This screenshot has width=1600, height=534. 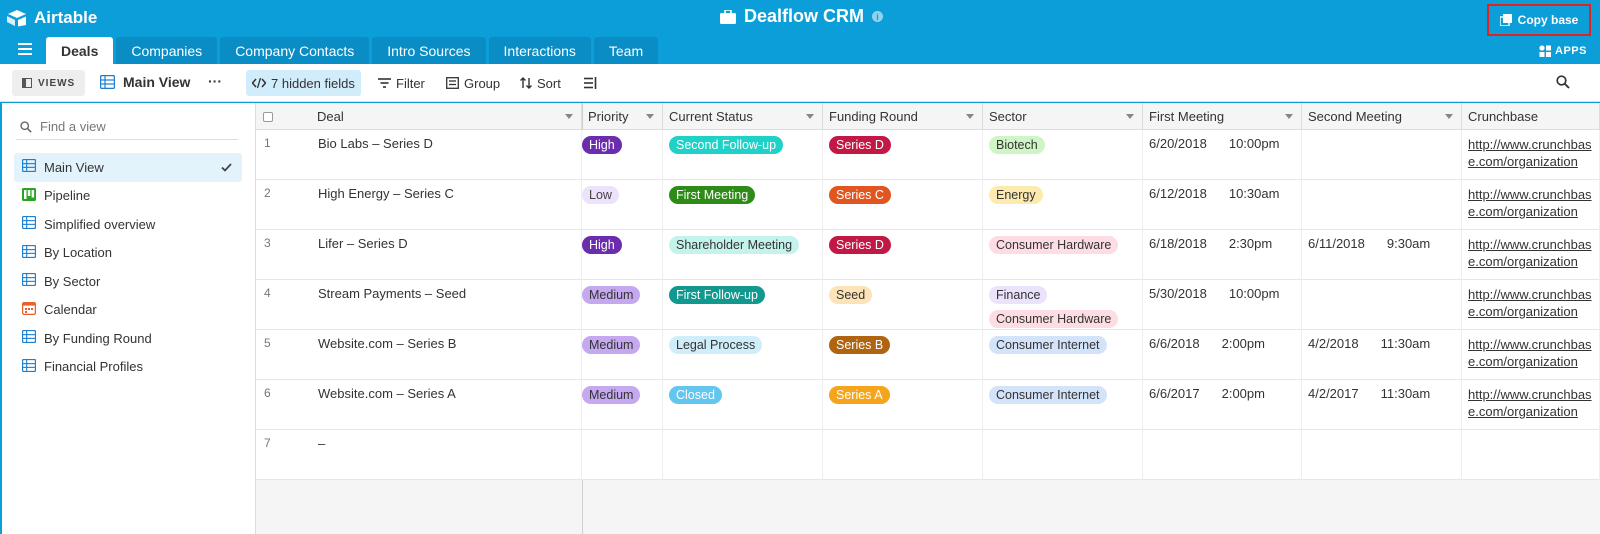 What do you see at coordinates (303, 83) in the screenshot?
I see `hidden-fields-button: 7 hidden fields` at bounding box center [303, 83].